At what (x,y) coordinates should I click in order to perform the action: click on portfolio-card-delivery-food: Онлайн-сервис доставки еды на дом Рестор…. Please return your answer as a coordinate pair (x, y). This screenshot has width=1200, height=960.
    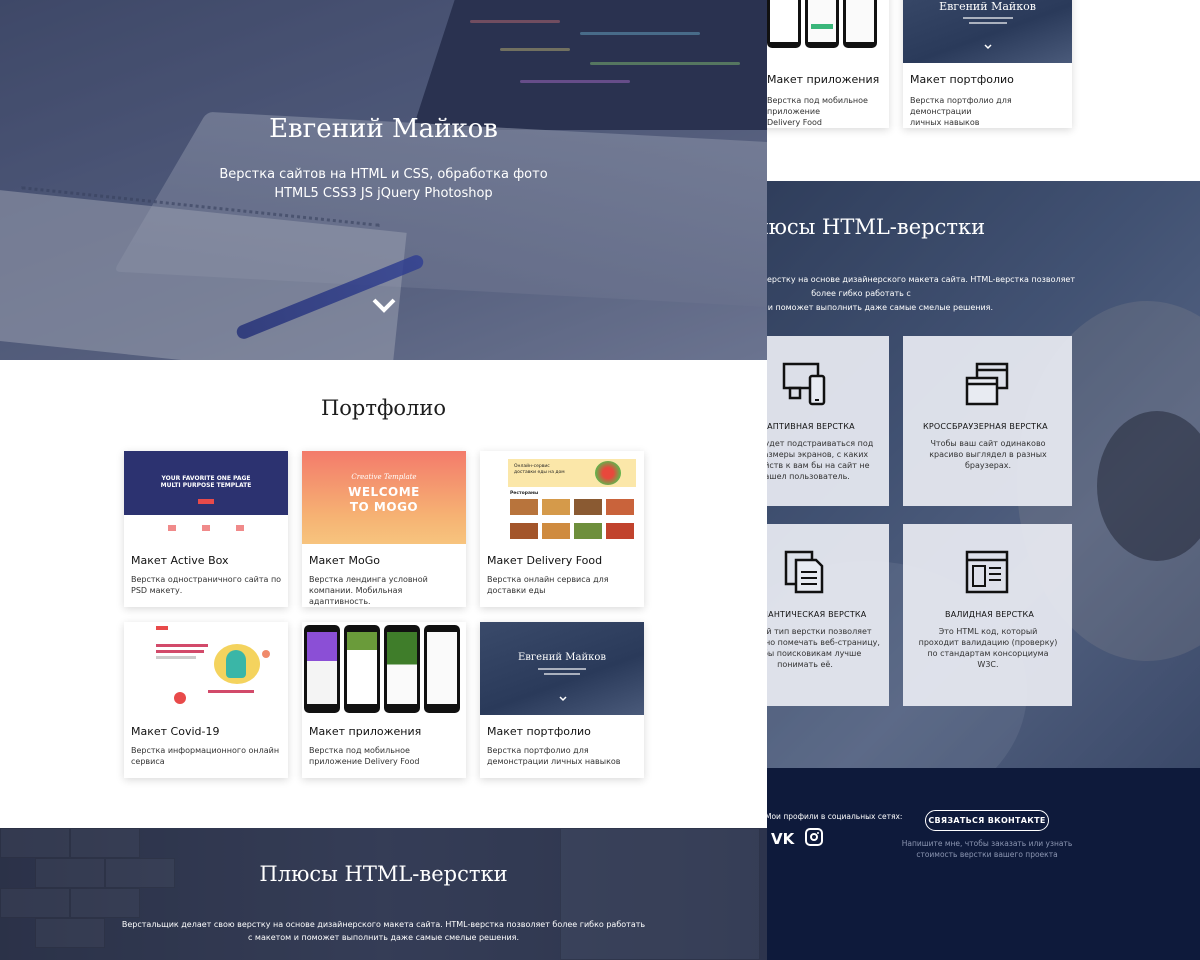
    Looking at the image, I should click on (562, 529).